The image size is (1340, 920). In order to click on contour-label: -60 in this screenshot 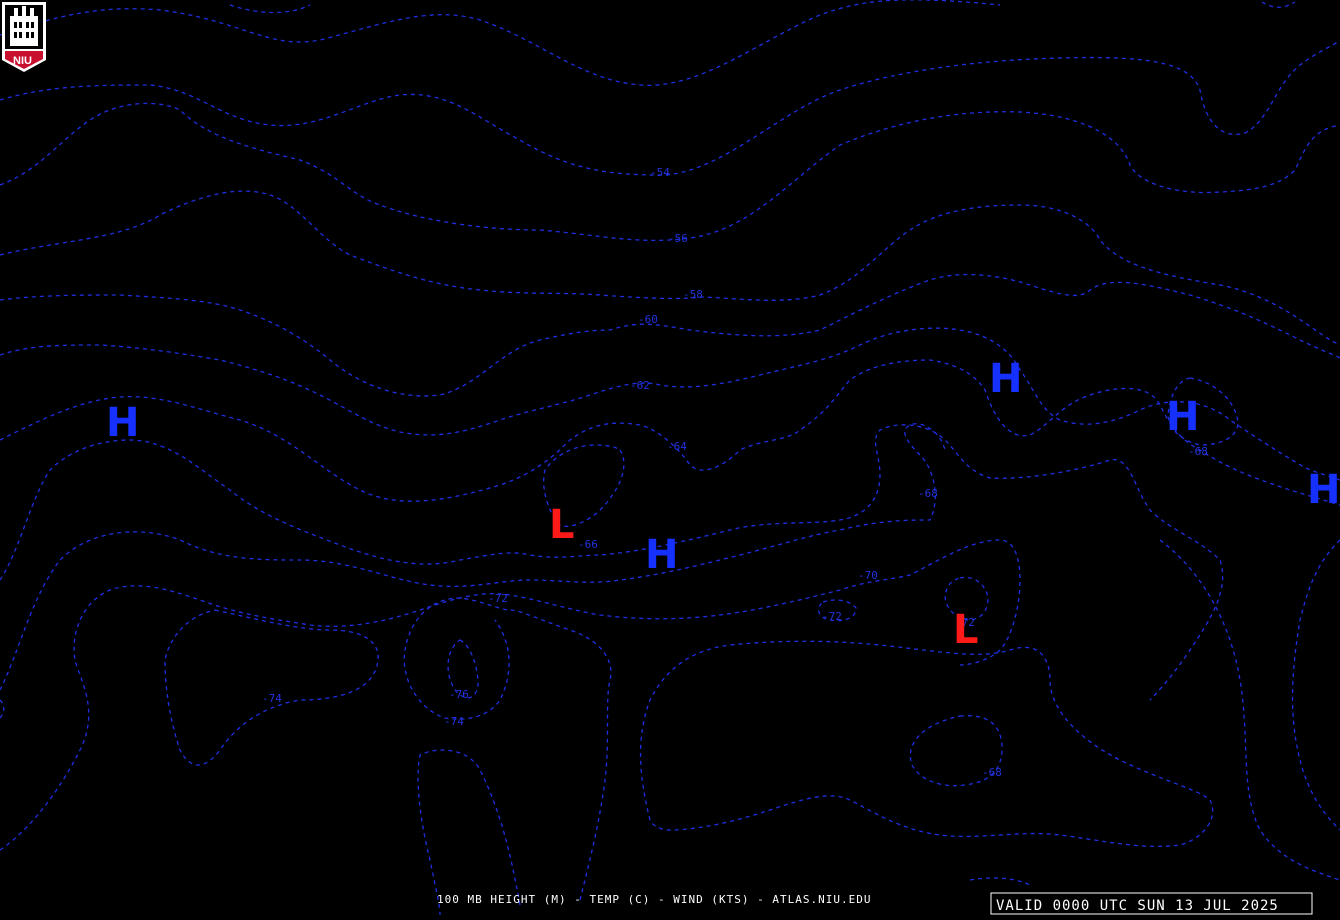, I will do `click(648, 319)`.